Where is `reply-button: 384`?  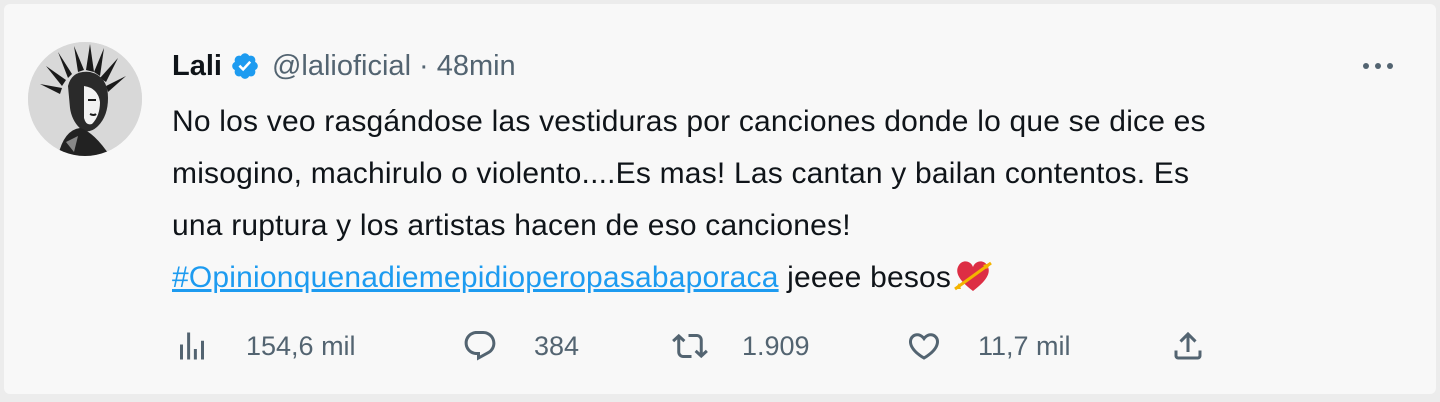 reply-button: 384 is located at coordinates (520, 346).